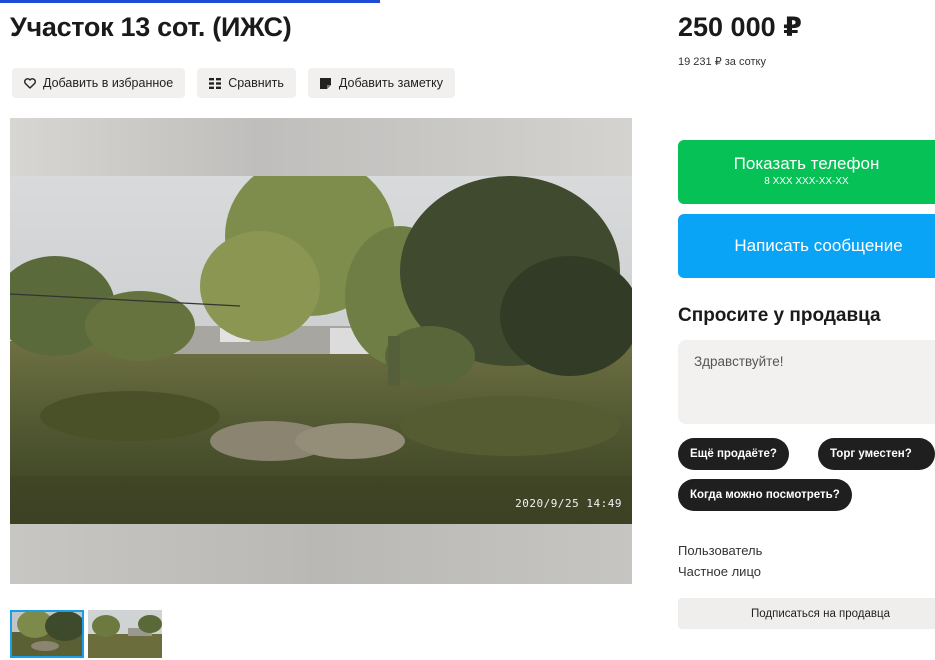  I want to click on ask-seller-input: Здравствуйте!, so click(806, 382).